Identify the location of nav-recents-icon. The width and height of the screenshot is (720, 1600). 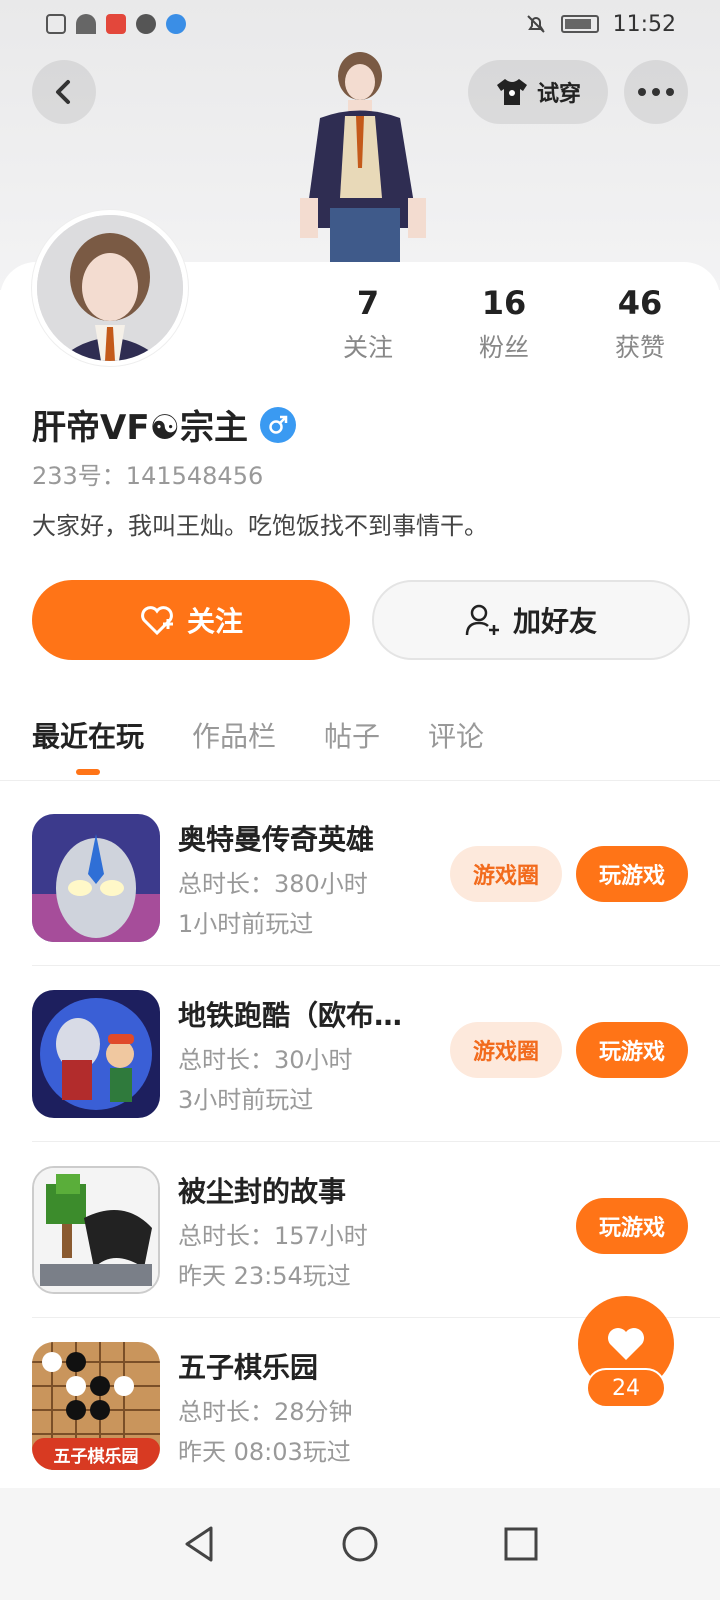
(521, 1544).